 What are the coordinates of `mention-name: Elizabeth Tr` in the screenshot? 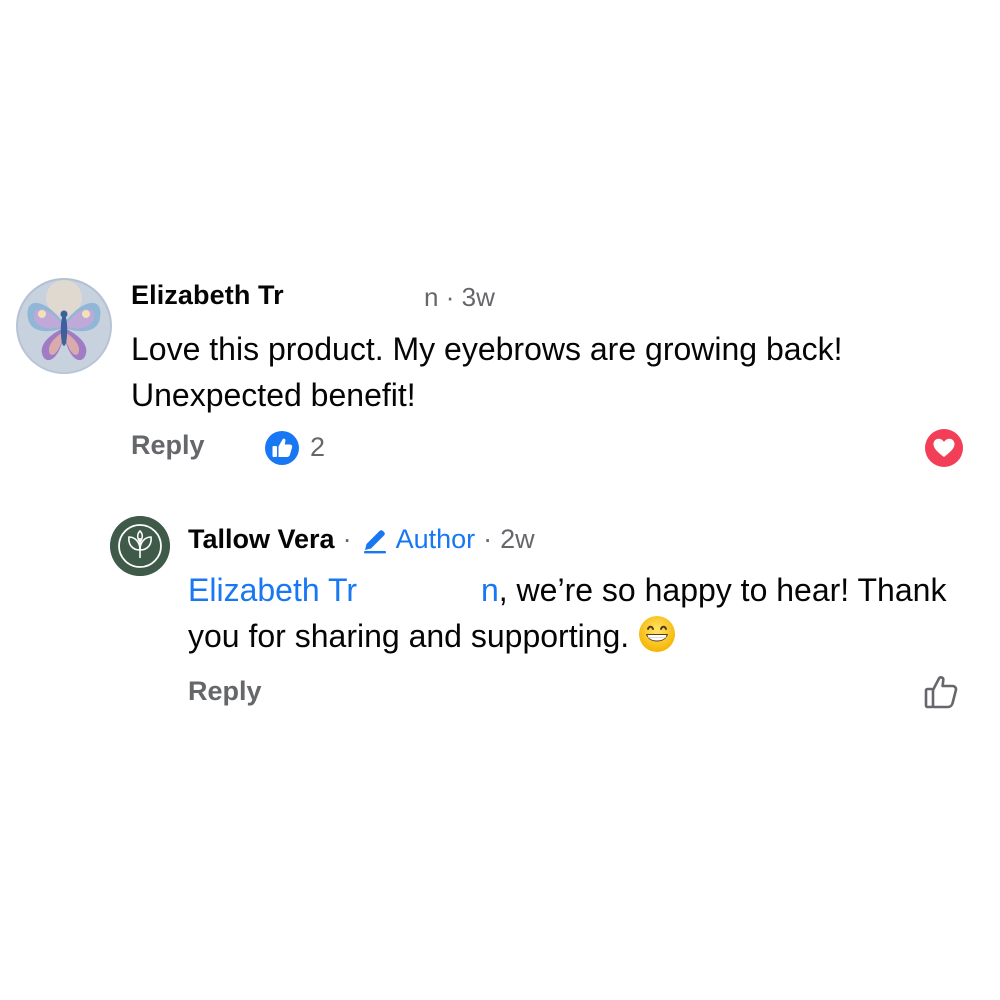 It's located at (272, 590).